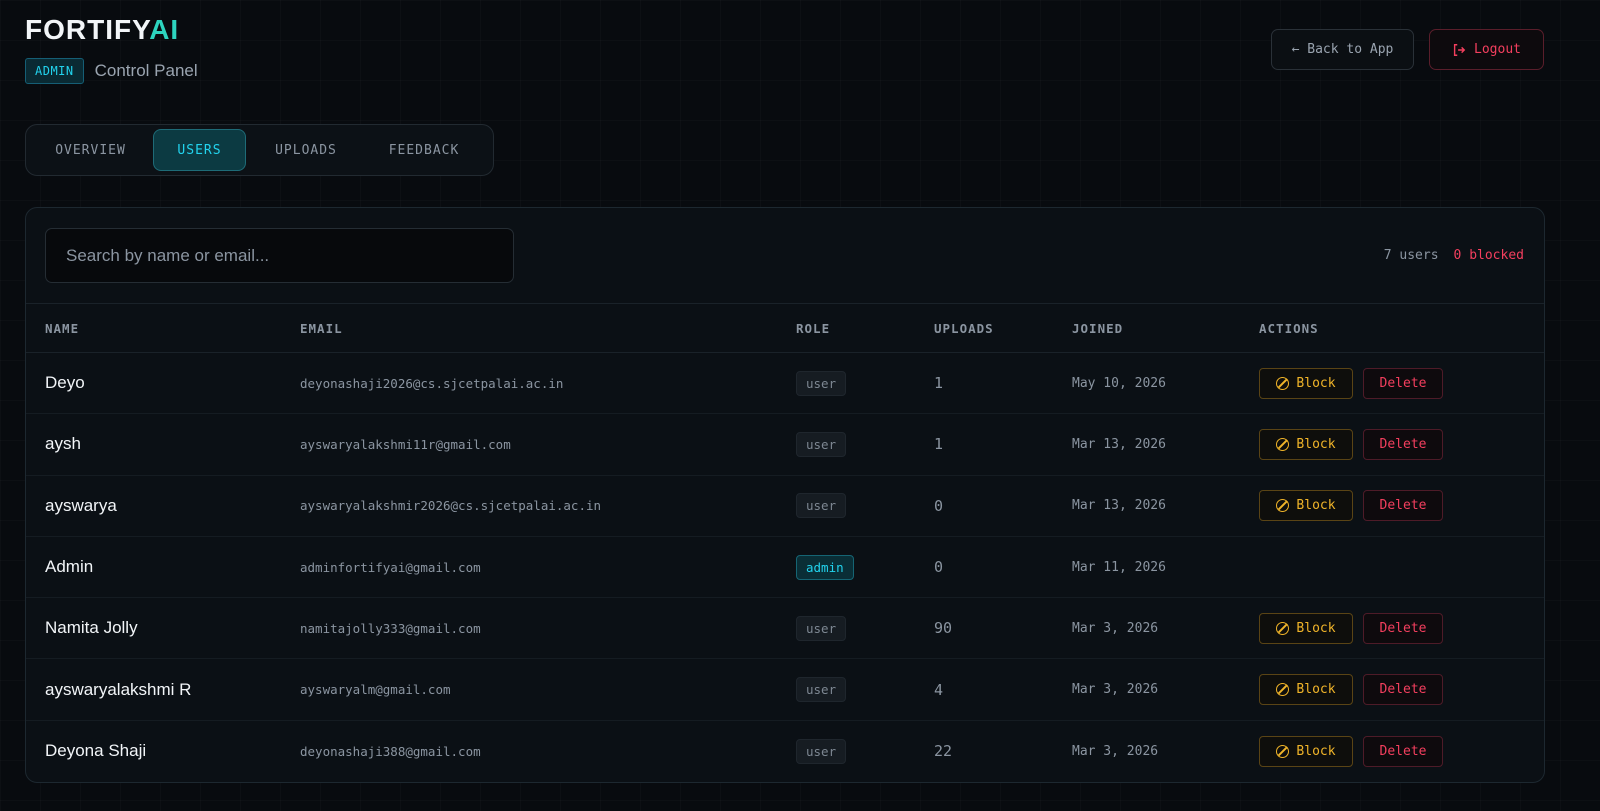 This screenshot has height=811, width=1600. Describe the element at coordinates (306, 150) in the screenshot. I see `tab-uploads: UPLOADS` at that location.